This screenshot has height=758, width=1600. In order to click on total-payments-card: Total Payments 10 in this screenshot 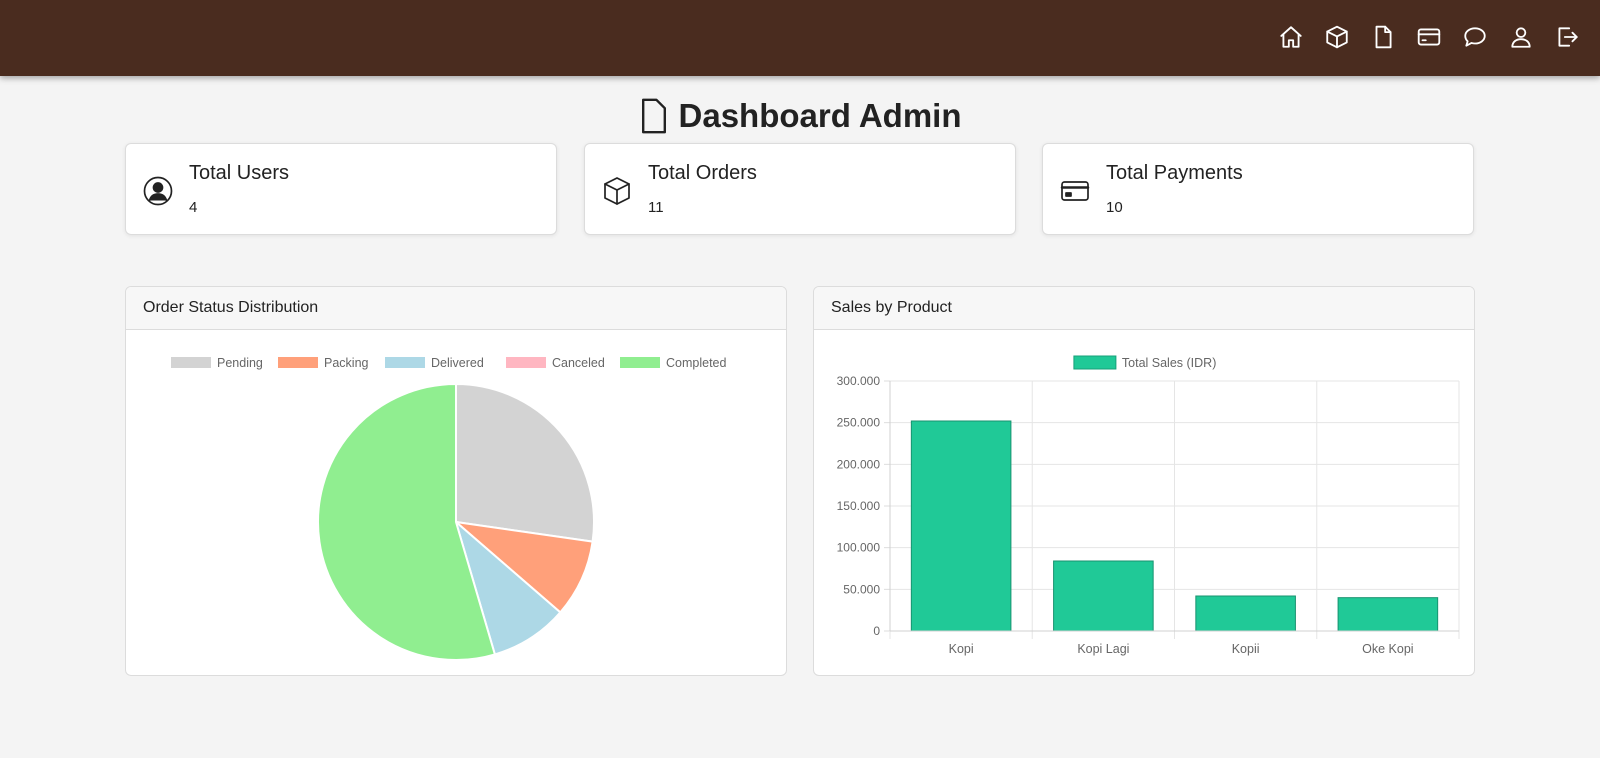, I will do `click(1258, 189)`.